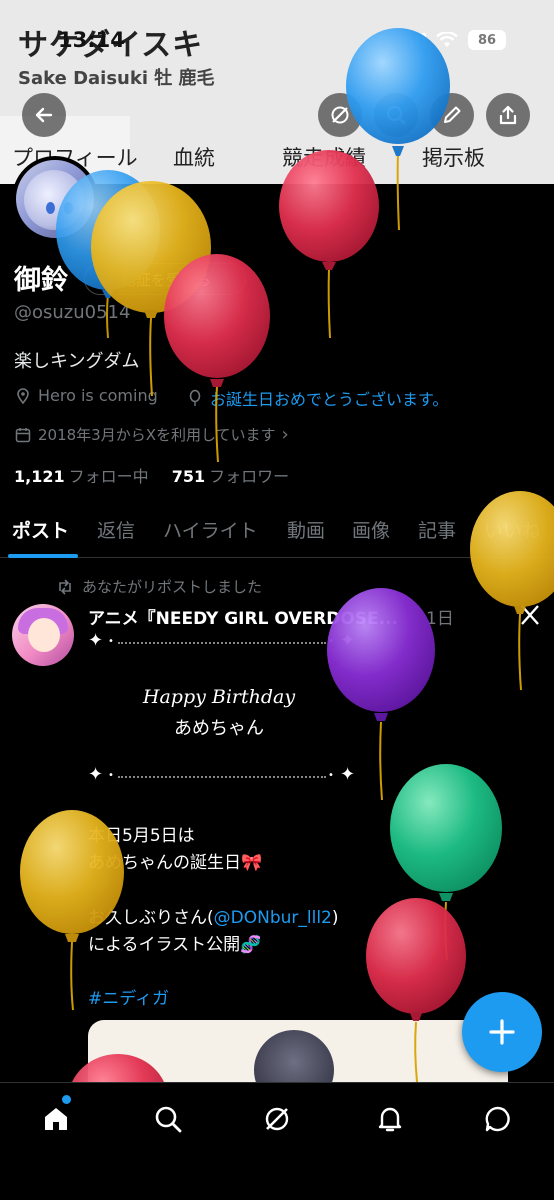 The height and width of the screenshot is (1200, 554). I want to click on arrow-left-icon, so click(44, 115).